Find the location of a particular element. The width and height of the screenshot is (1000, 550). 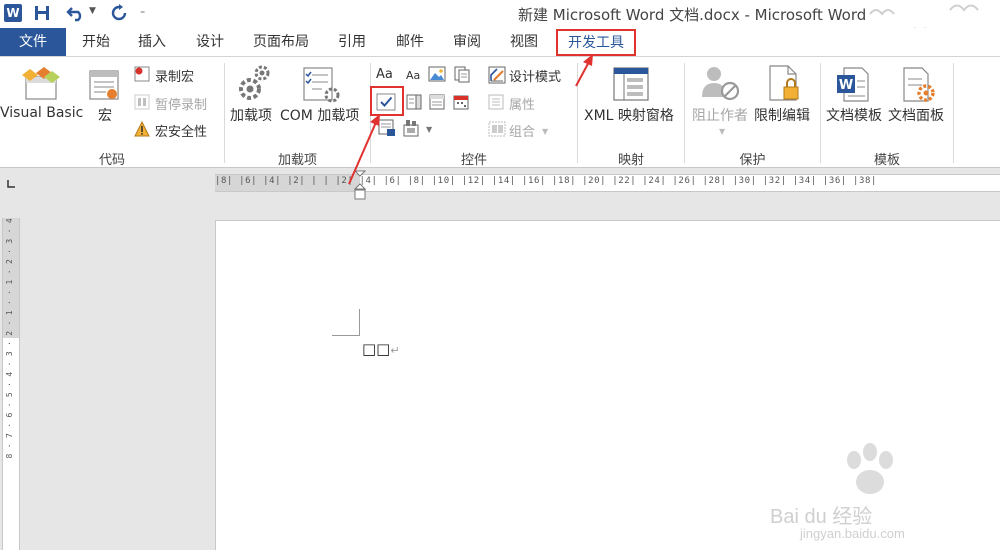

indent-marker-icon is located at coordinates (360, 185).